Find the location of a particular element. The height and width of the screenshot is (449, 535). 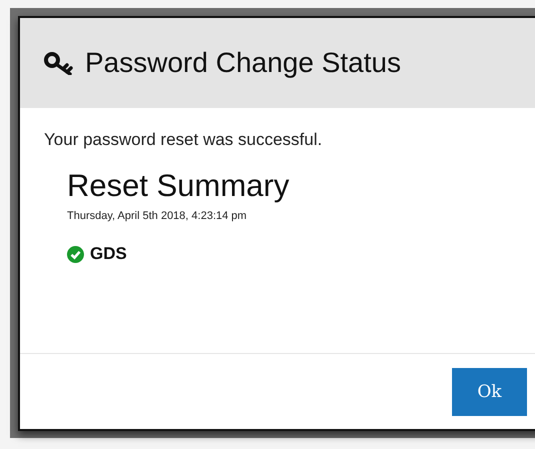

timestamp: Thursday, April 5th 2018, 4:23:14 pm is located at coordinates (157, 216).